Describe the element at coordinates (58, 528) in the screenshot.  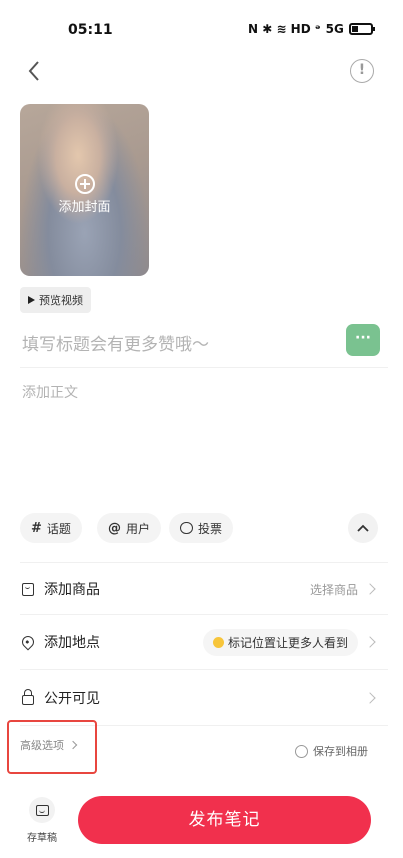
I see `topic-label: 话题` at that location.